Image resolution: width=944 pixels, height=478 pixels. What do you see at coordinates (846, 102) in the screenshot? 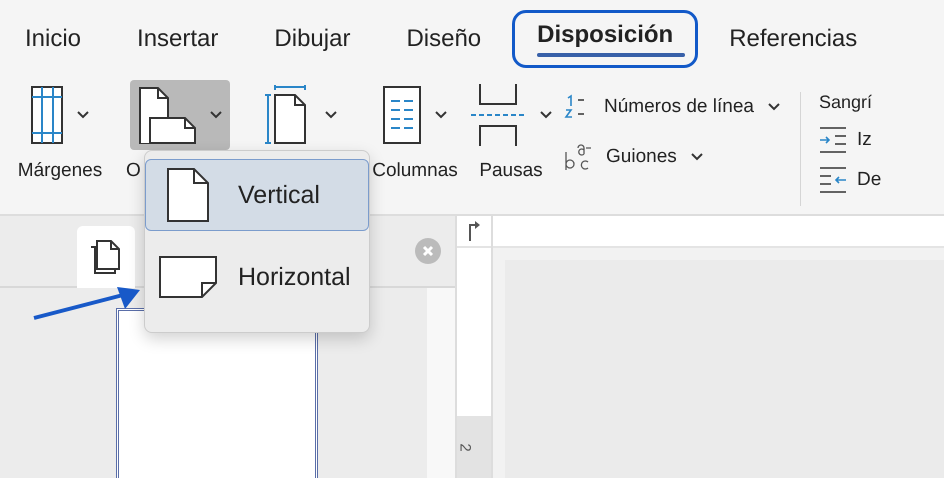
I see `group-title: Sangrí` at bounding box center [846, 102].